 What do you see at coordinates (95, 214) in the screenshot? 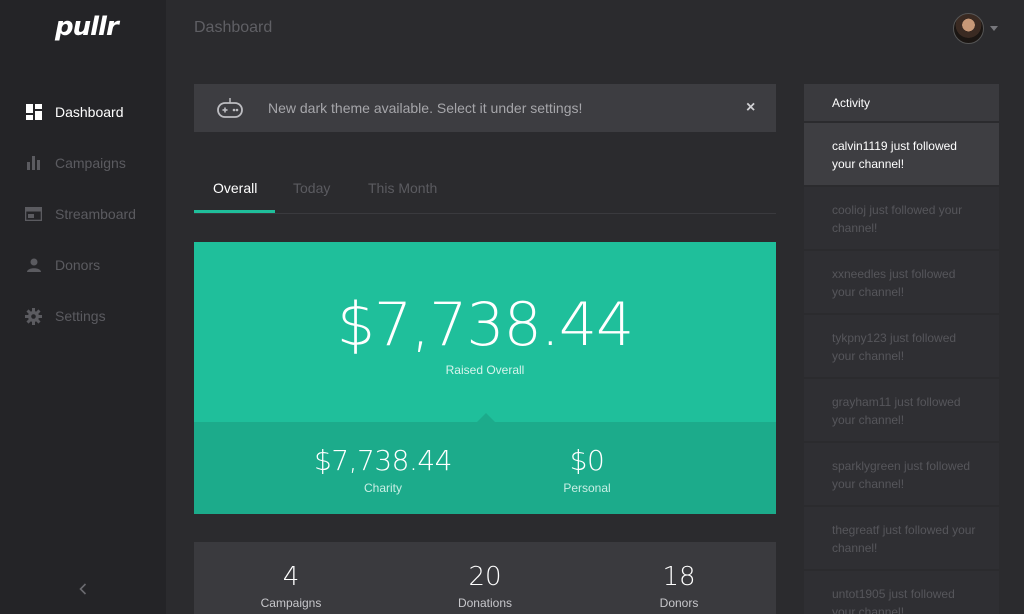
I see `sidebar-item-label: Streamboard` at bounding box center [95, 214].